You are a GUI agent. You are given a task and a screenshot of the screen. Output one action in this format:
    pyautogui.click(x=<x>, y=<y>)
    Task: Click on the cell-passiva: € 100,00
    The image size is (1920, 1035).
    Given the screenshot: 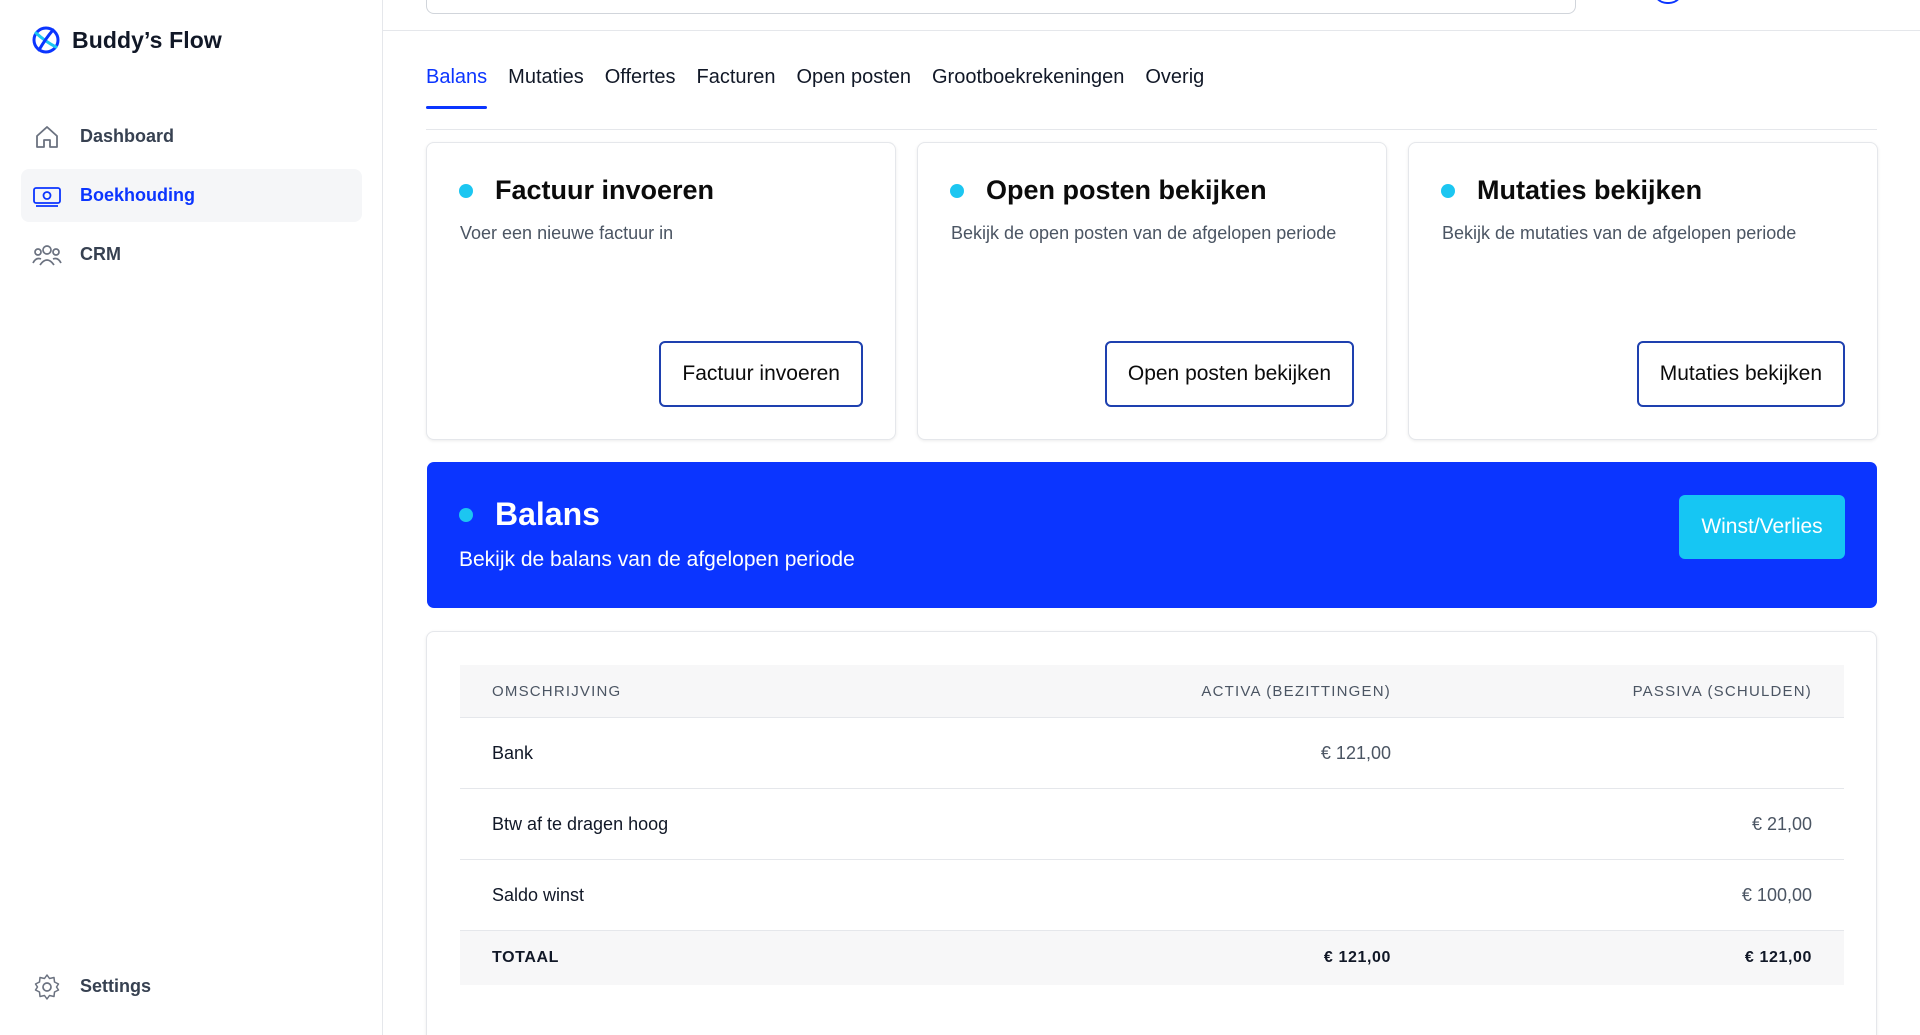 What is the action you would take?
    pyautogui.click(x=1776, y=894)
    